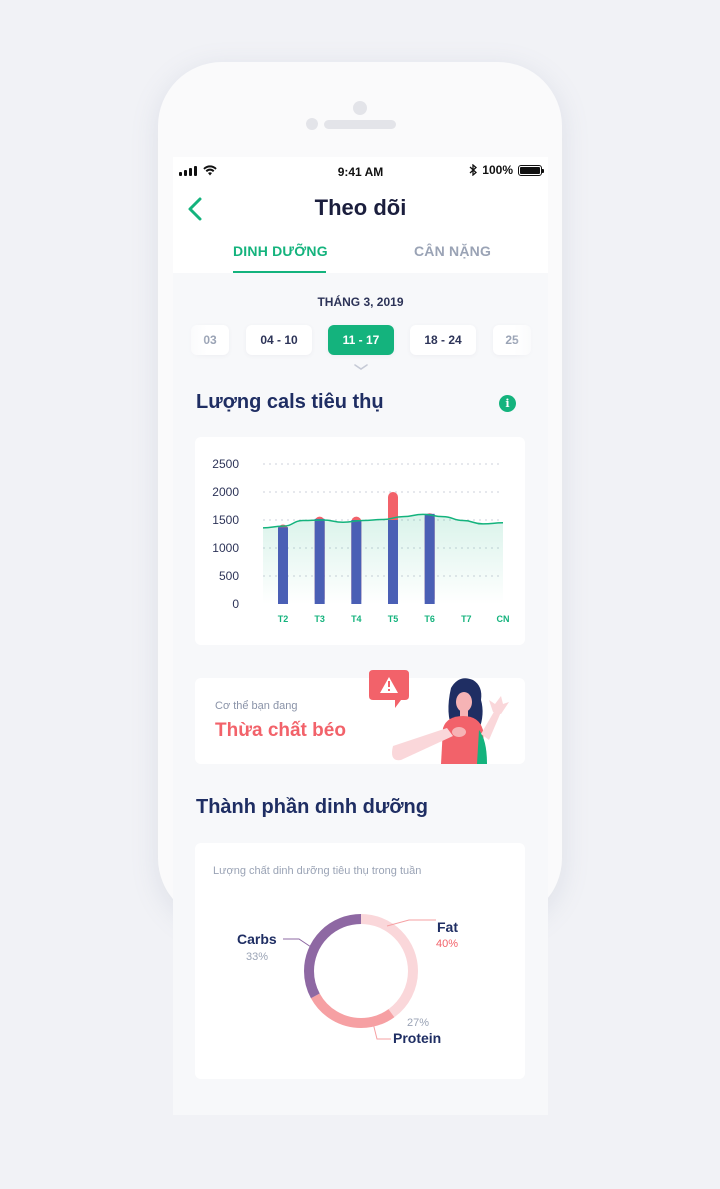  Describe the element at coordinates (225, 464) in the screenshot. I see `y-tick-label: 2500` at that location.